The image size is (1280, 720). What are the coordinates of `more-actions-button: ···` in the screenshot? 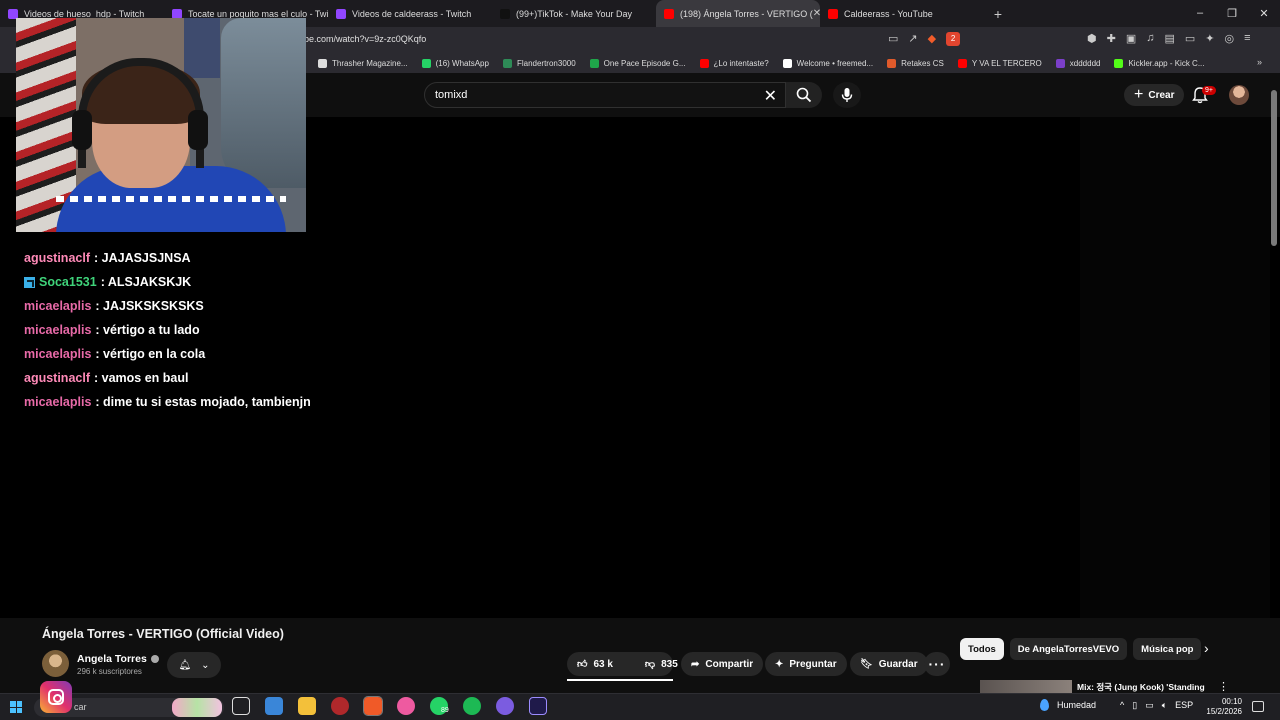 It's located at (937, 664).